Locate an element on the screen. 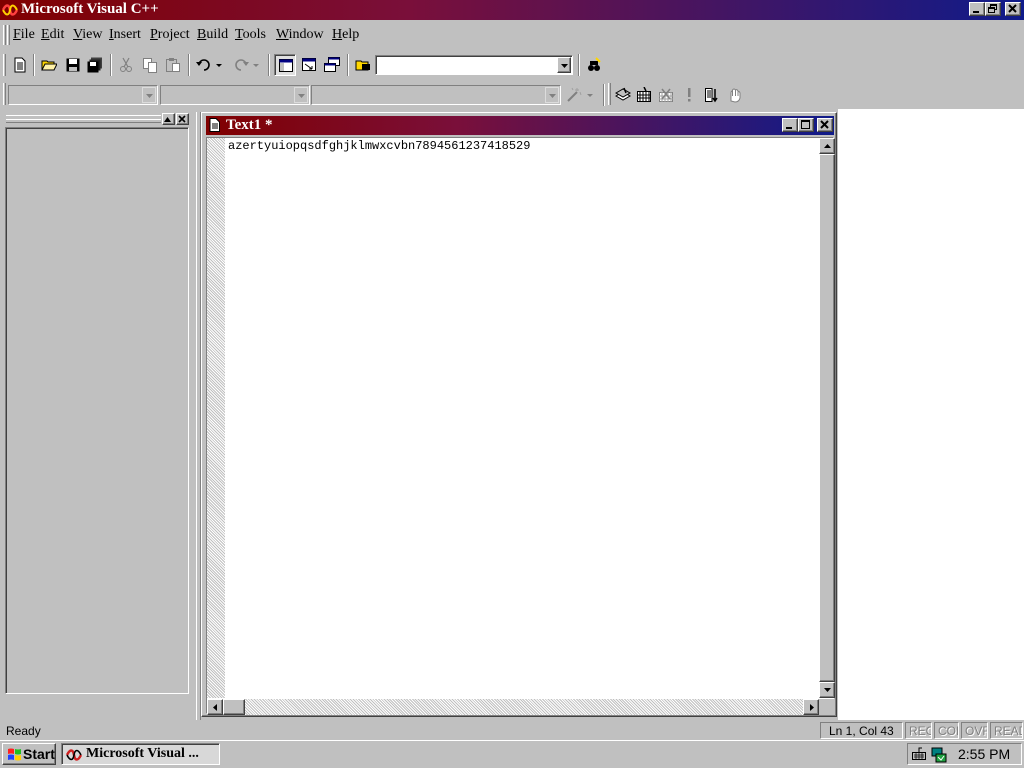  menu-window: Window is located at coordinates (300, 35).